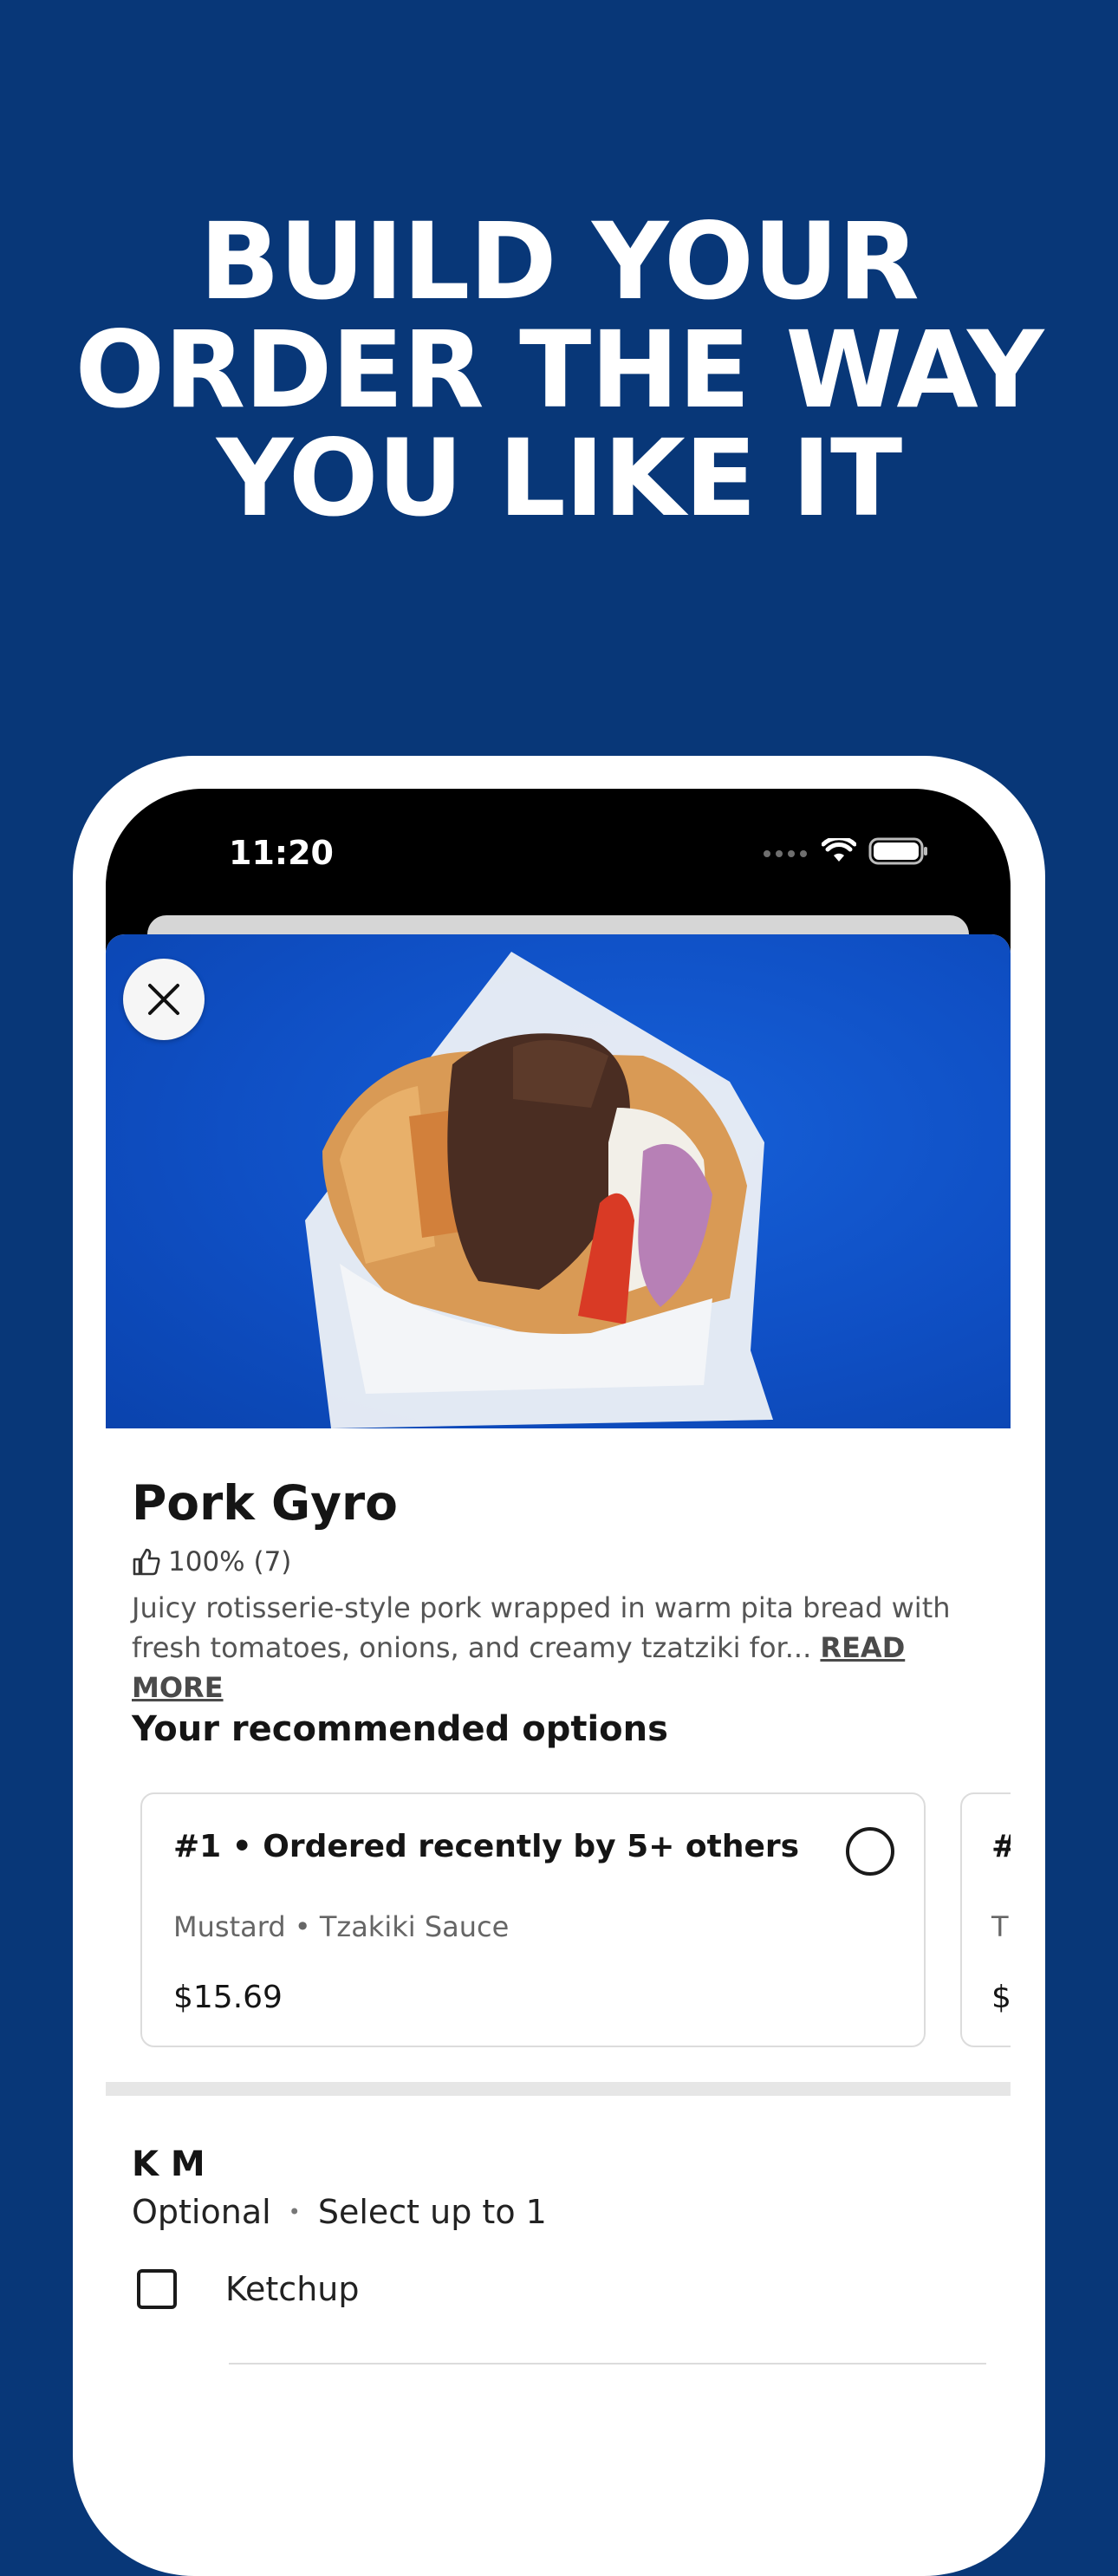 This screenshot has height=2576, width=1118. Describe the element at coordinates (1000, 1926) in the screenshot. I see `card-2-subtitle: T` at that location.